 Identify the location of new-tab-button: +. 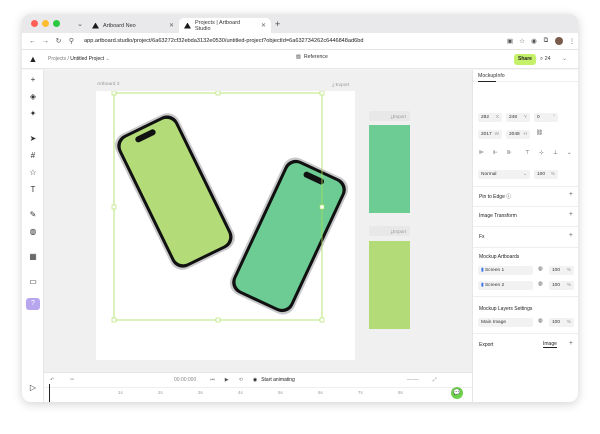
(277, 24).